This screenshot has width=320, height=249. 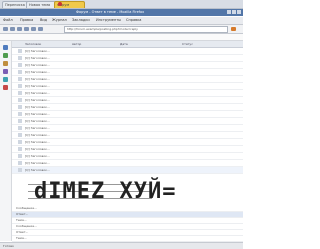 I want to click on column-header: Заголовок Автор Дата Статус, so click(x=127, y=44).